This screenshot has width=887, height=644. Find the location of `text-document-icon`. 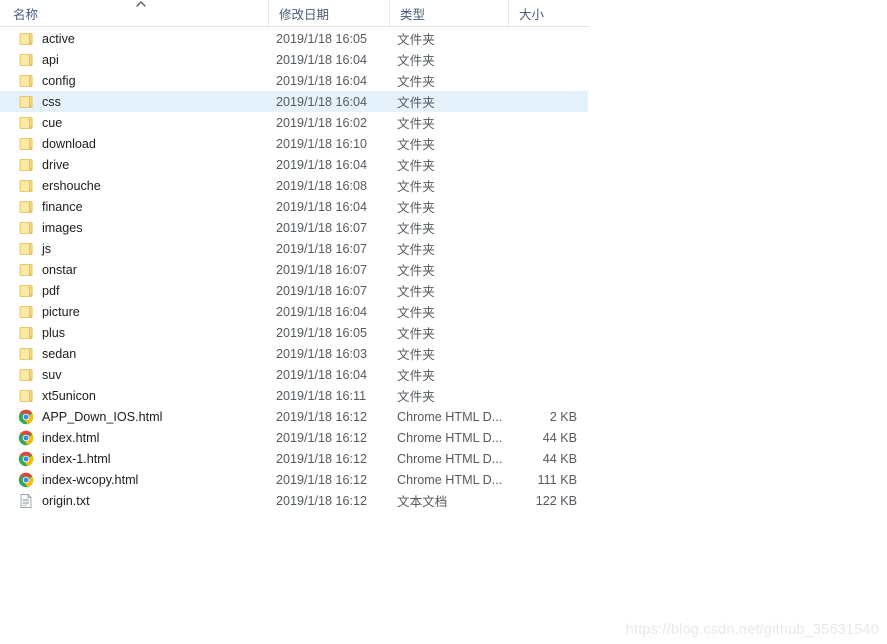

text-document-icon is located at coordinates (26, 501).